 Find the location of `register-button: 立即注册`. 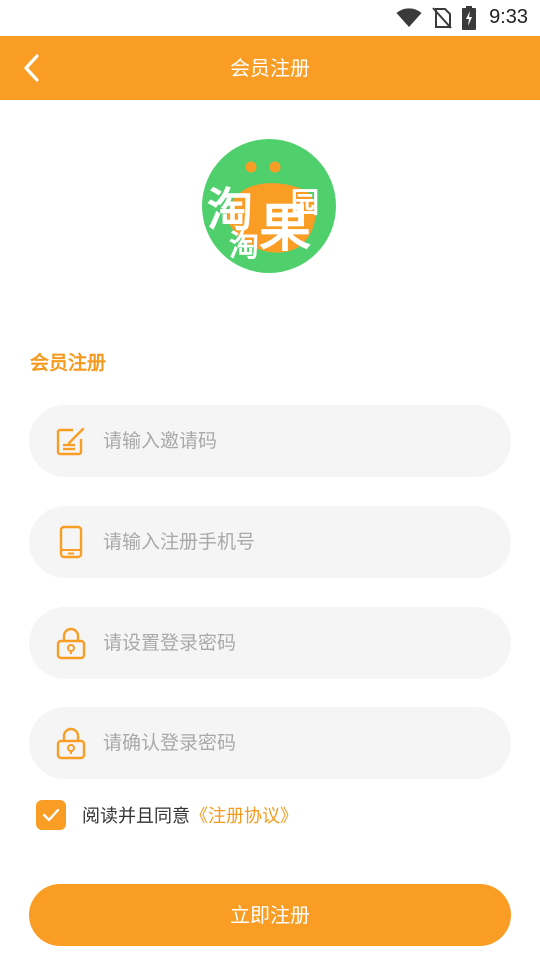

register-button: 立即注册 is located at coordinates (270, 915).